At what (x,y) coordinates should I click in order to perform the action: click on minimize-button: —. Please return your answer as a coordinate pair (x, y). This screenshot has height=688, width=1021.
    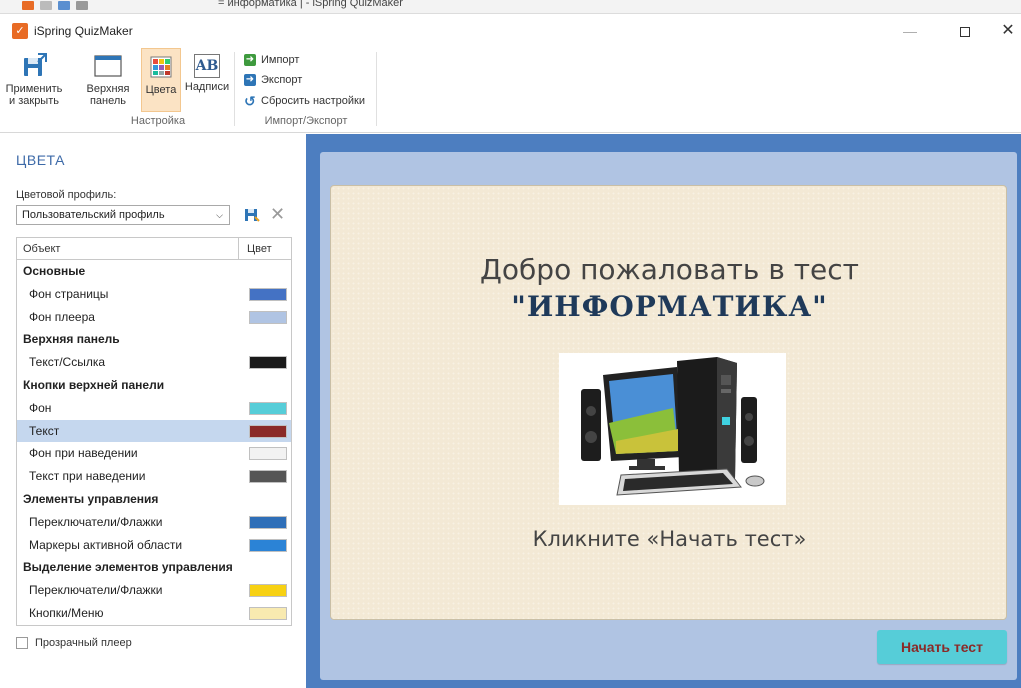
    Looking at the image, I should click on (910, 31).